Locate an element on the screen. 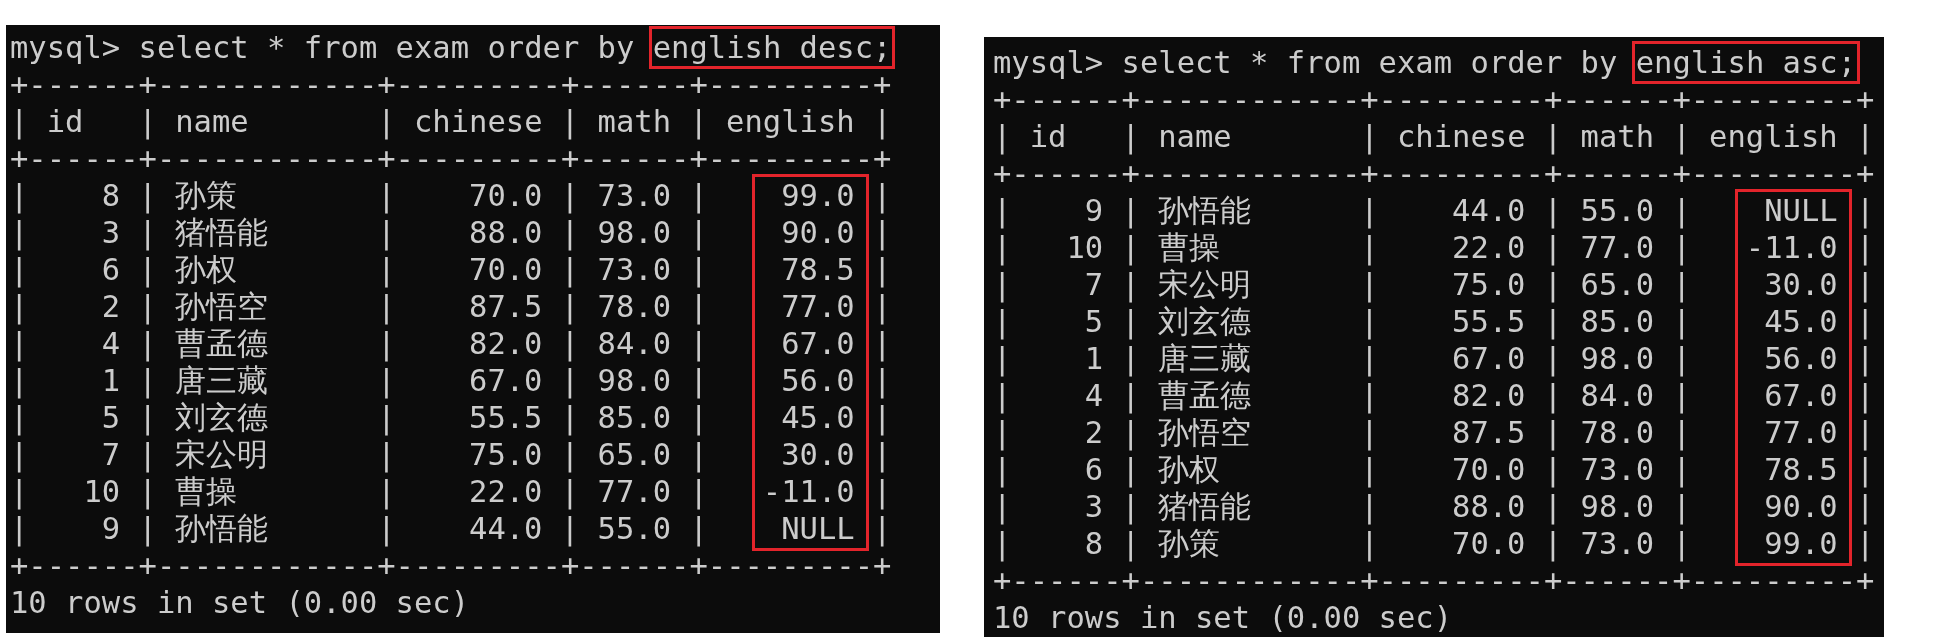  table-cell: 87.5 is located at coordinates (1489, 432).